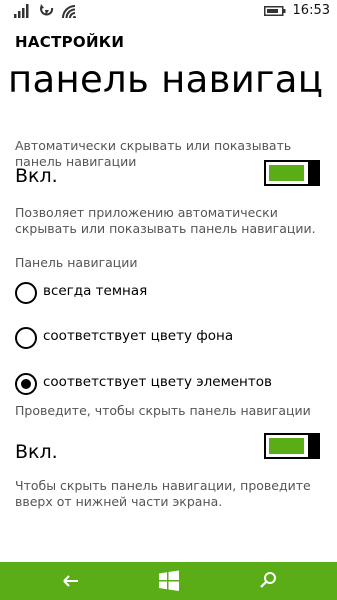 The image size is (337, 600). Describe the element at coordinates (157, 382) in the screenshot. I see `radio-label: соответствует цвету элементов` at that location.